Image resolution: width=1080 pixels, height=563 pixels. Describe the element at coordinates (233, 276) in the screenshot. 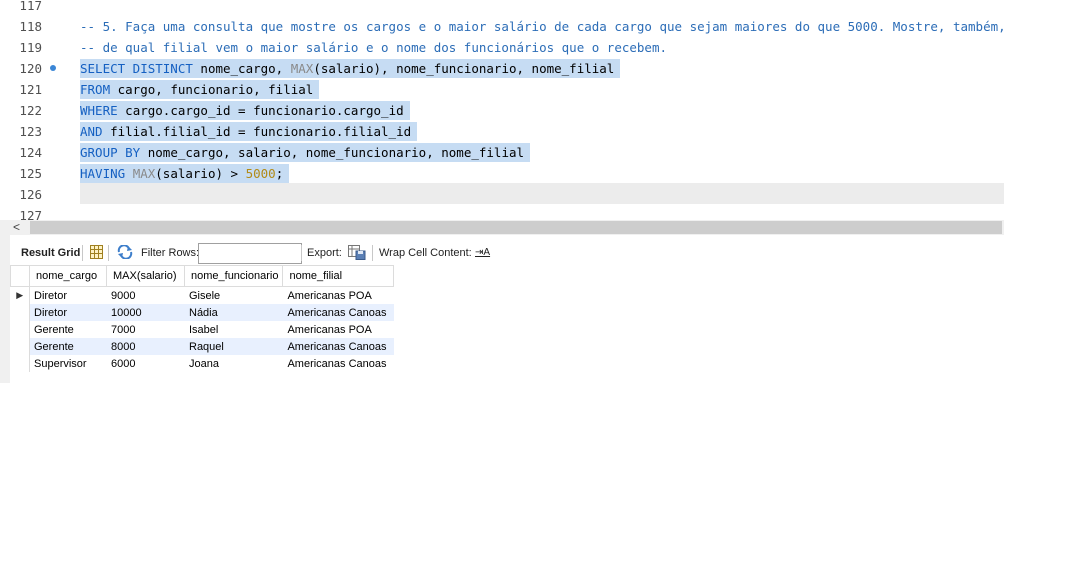

I see `column-header-nome-funcionario: nome_funcionario` at that location.